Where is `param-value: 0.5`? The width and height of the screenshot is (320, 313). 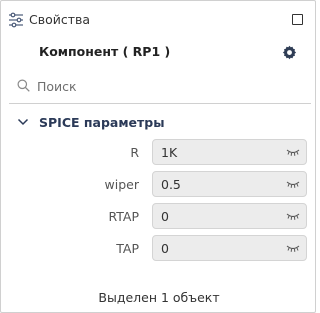
param-value: 0.5 is located at coordinates (171, 184).